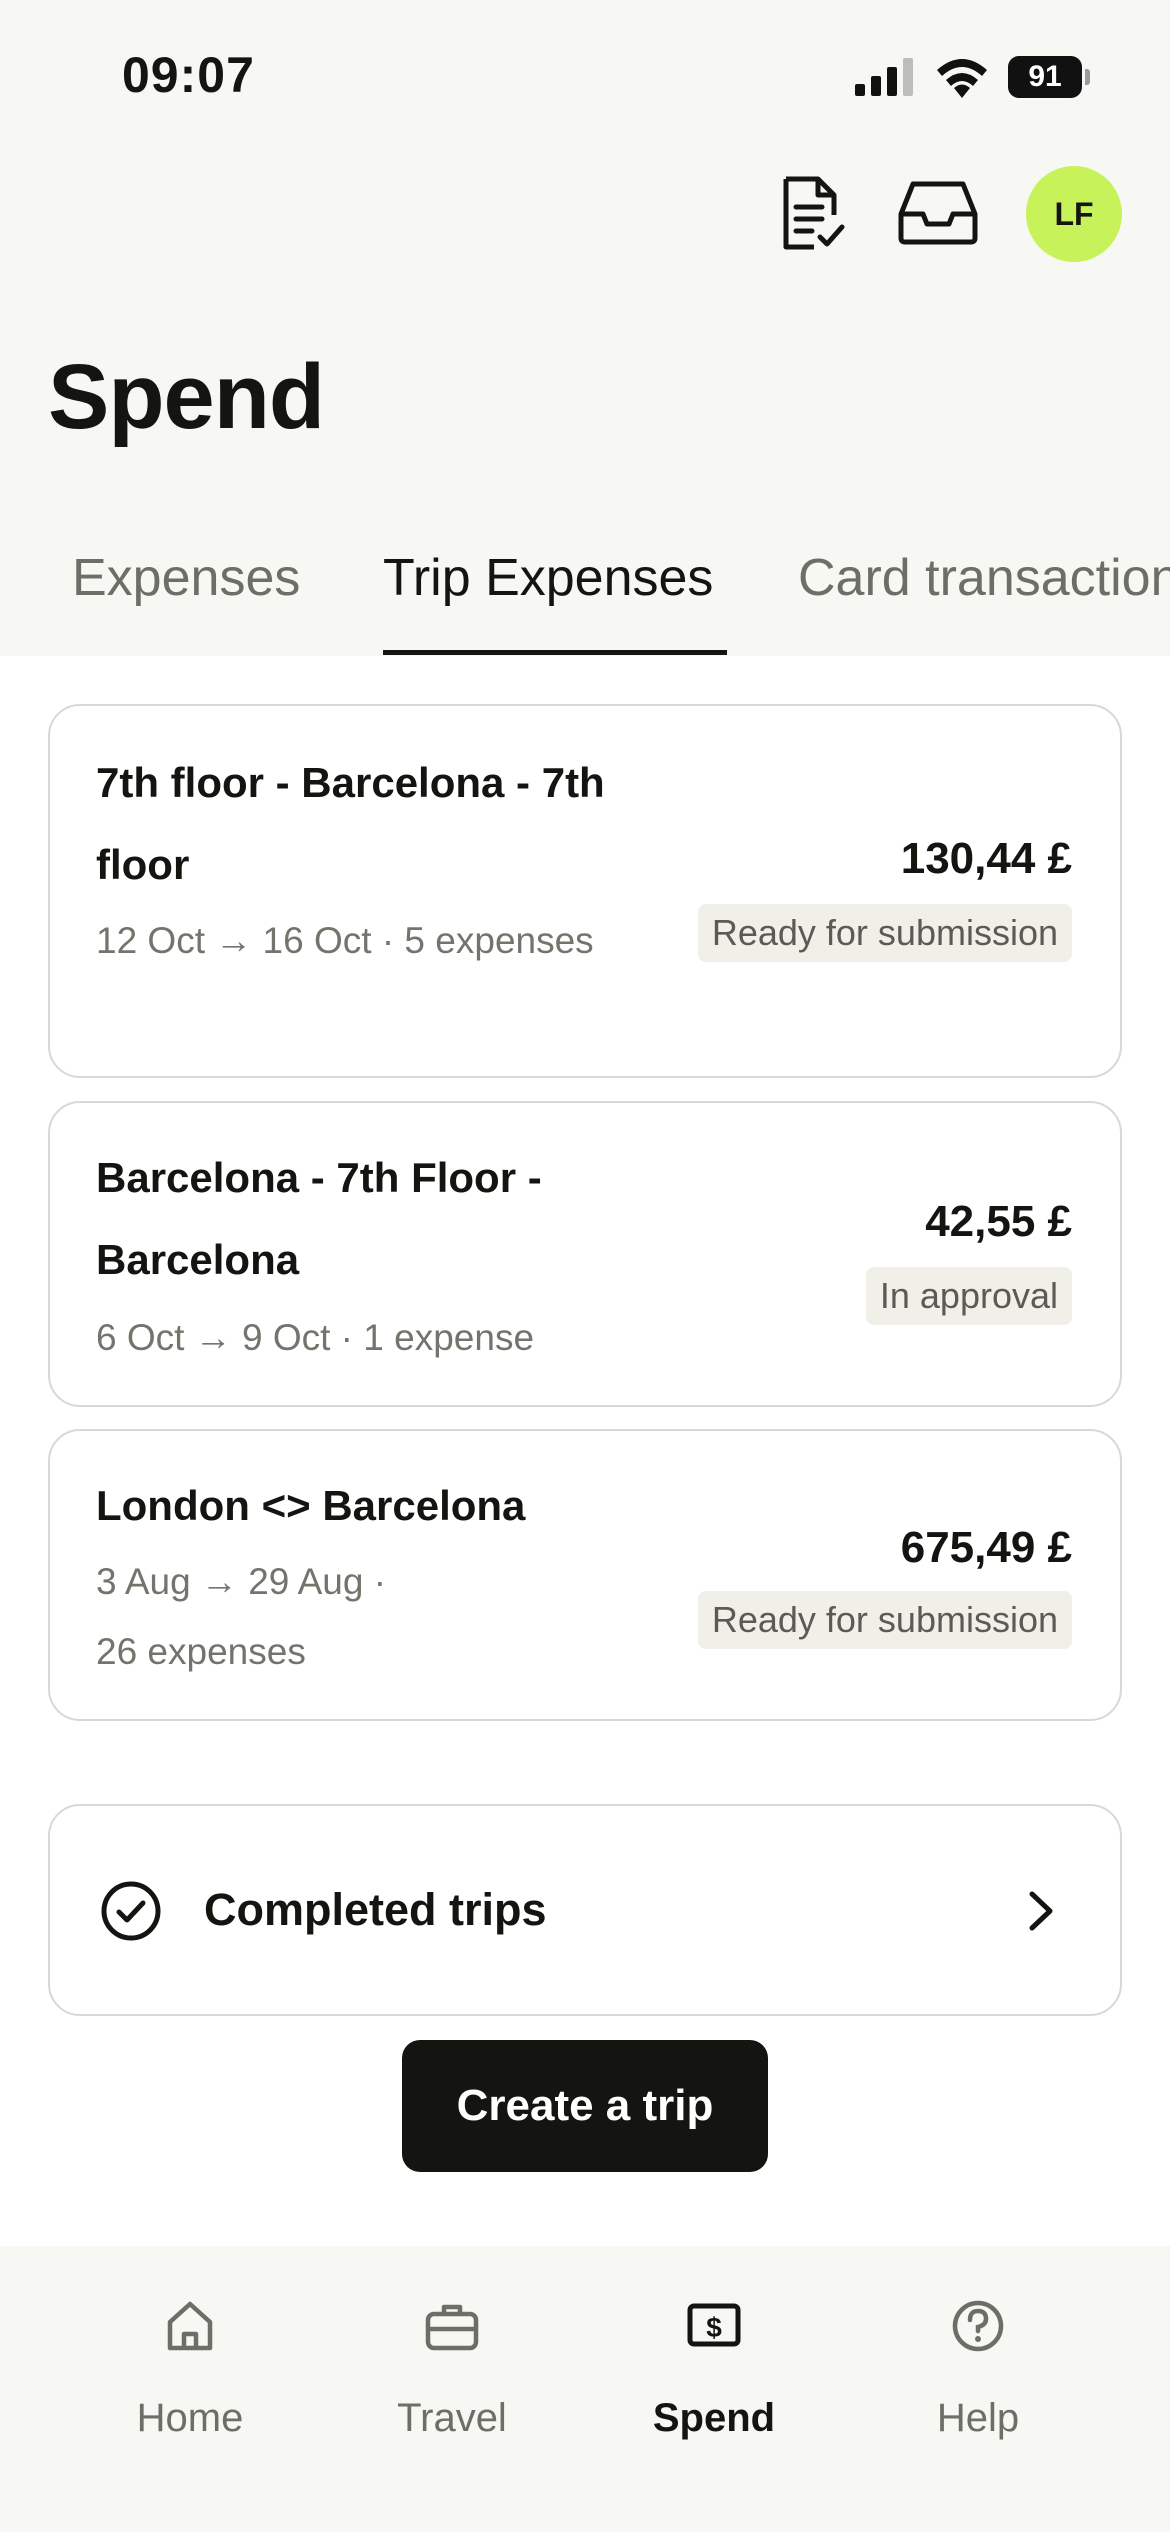  Describe the element at coordinates (585, 2389) in the screenshot. I see `bottom-nav: Home Travel $ Spend Help` at that location.